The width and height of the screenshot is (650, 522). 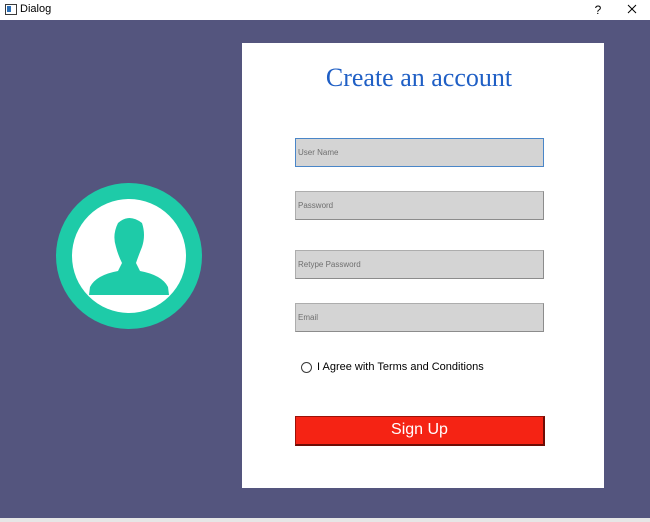 I want to click on close-icon, so click(x=632, y=9).